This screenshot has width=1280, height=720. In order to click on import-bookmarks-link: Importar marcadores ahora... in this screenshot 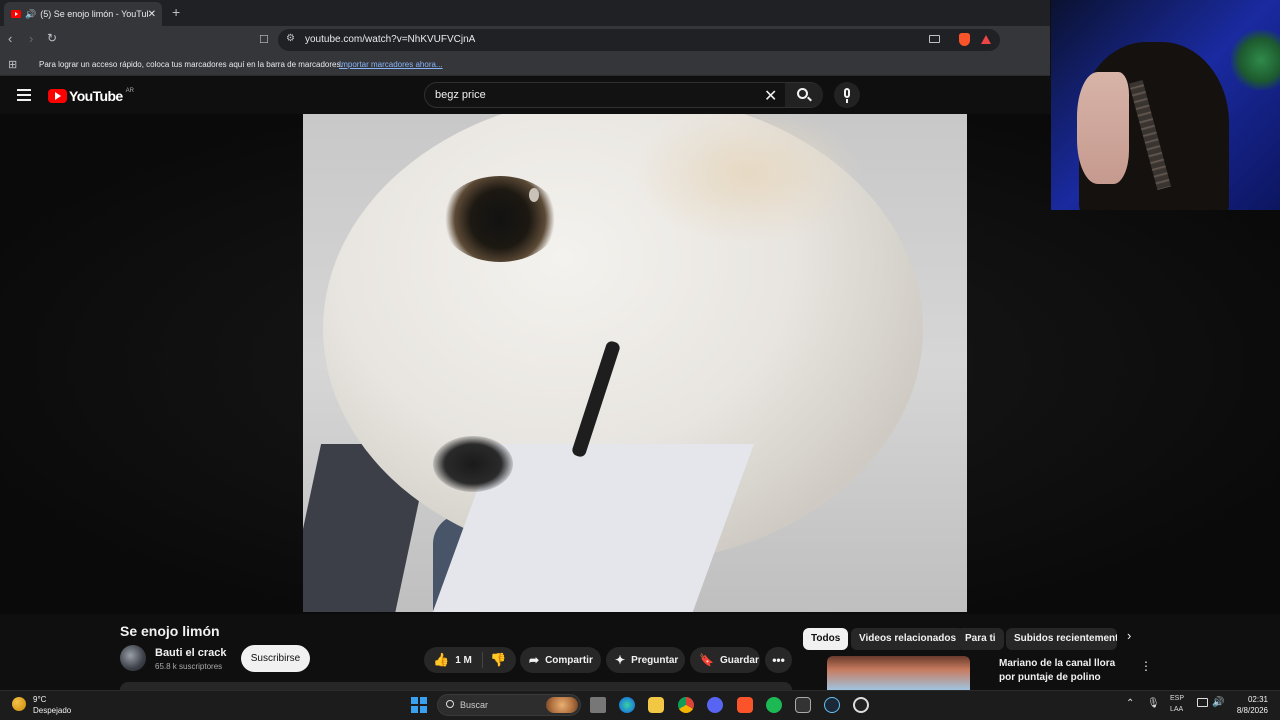, I will do `click(391, 64)`.